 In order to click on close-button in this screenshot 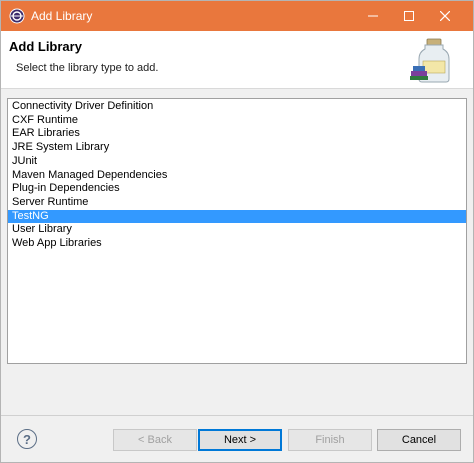, I will do `click(445, 16)`.